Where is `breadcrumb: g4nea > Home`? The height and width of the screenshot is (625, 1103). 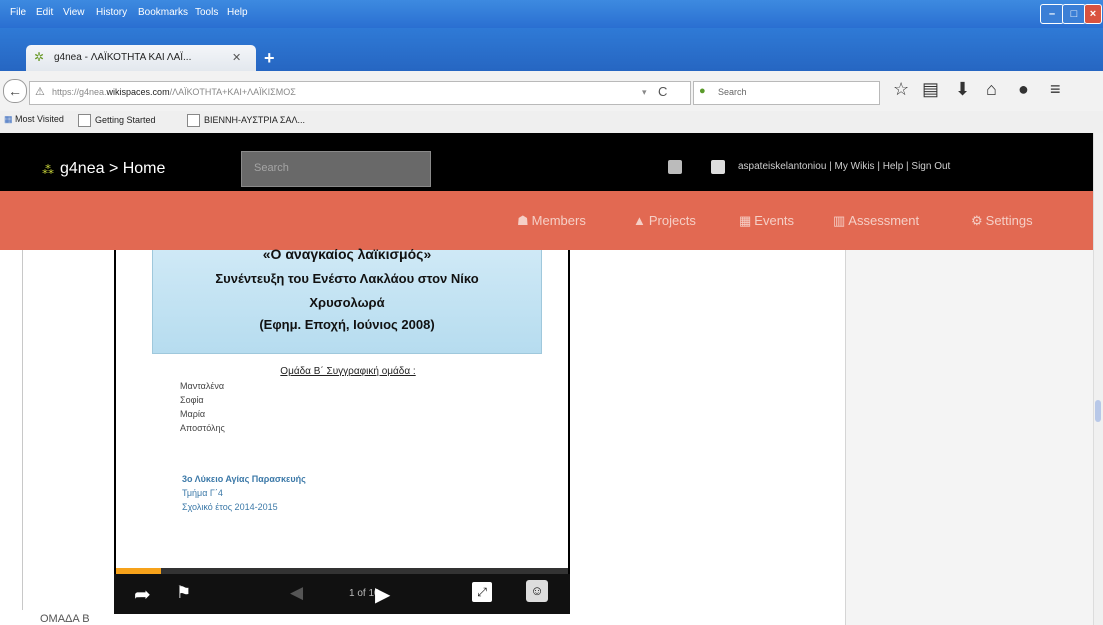 breadcrumb: g4nea > Home is located at coordinates (112, 169).